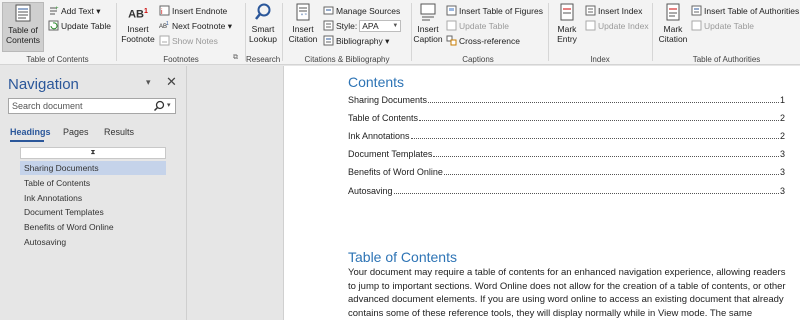 The width and height of the screenshot is (800, 320). I want to click on insert-citation-button: “ ” Insert Citation, so click(303, 27).